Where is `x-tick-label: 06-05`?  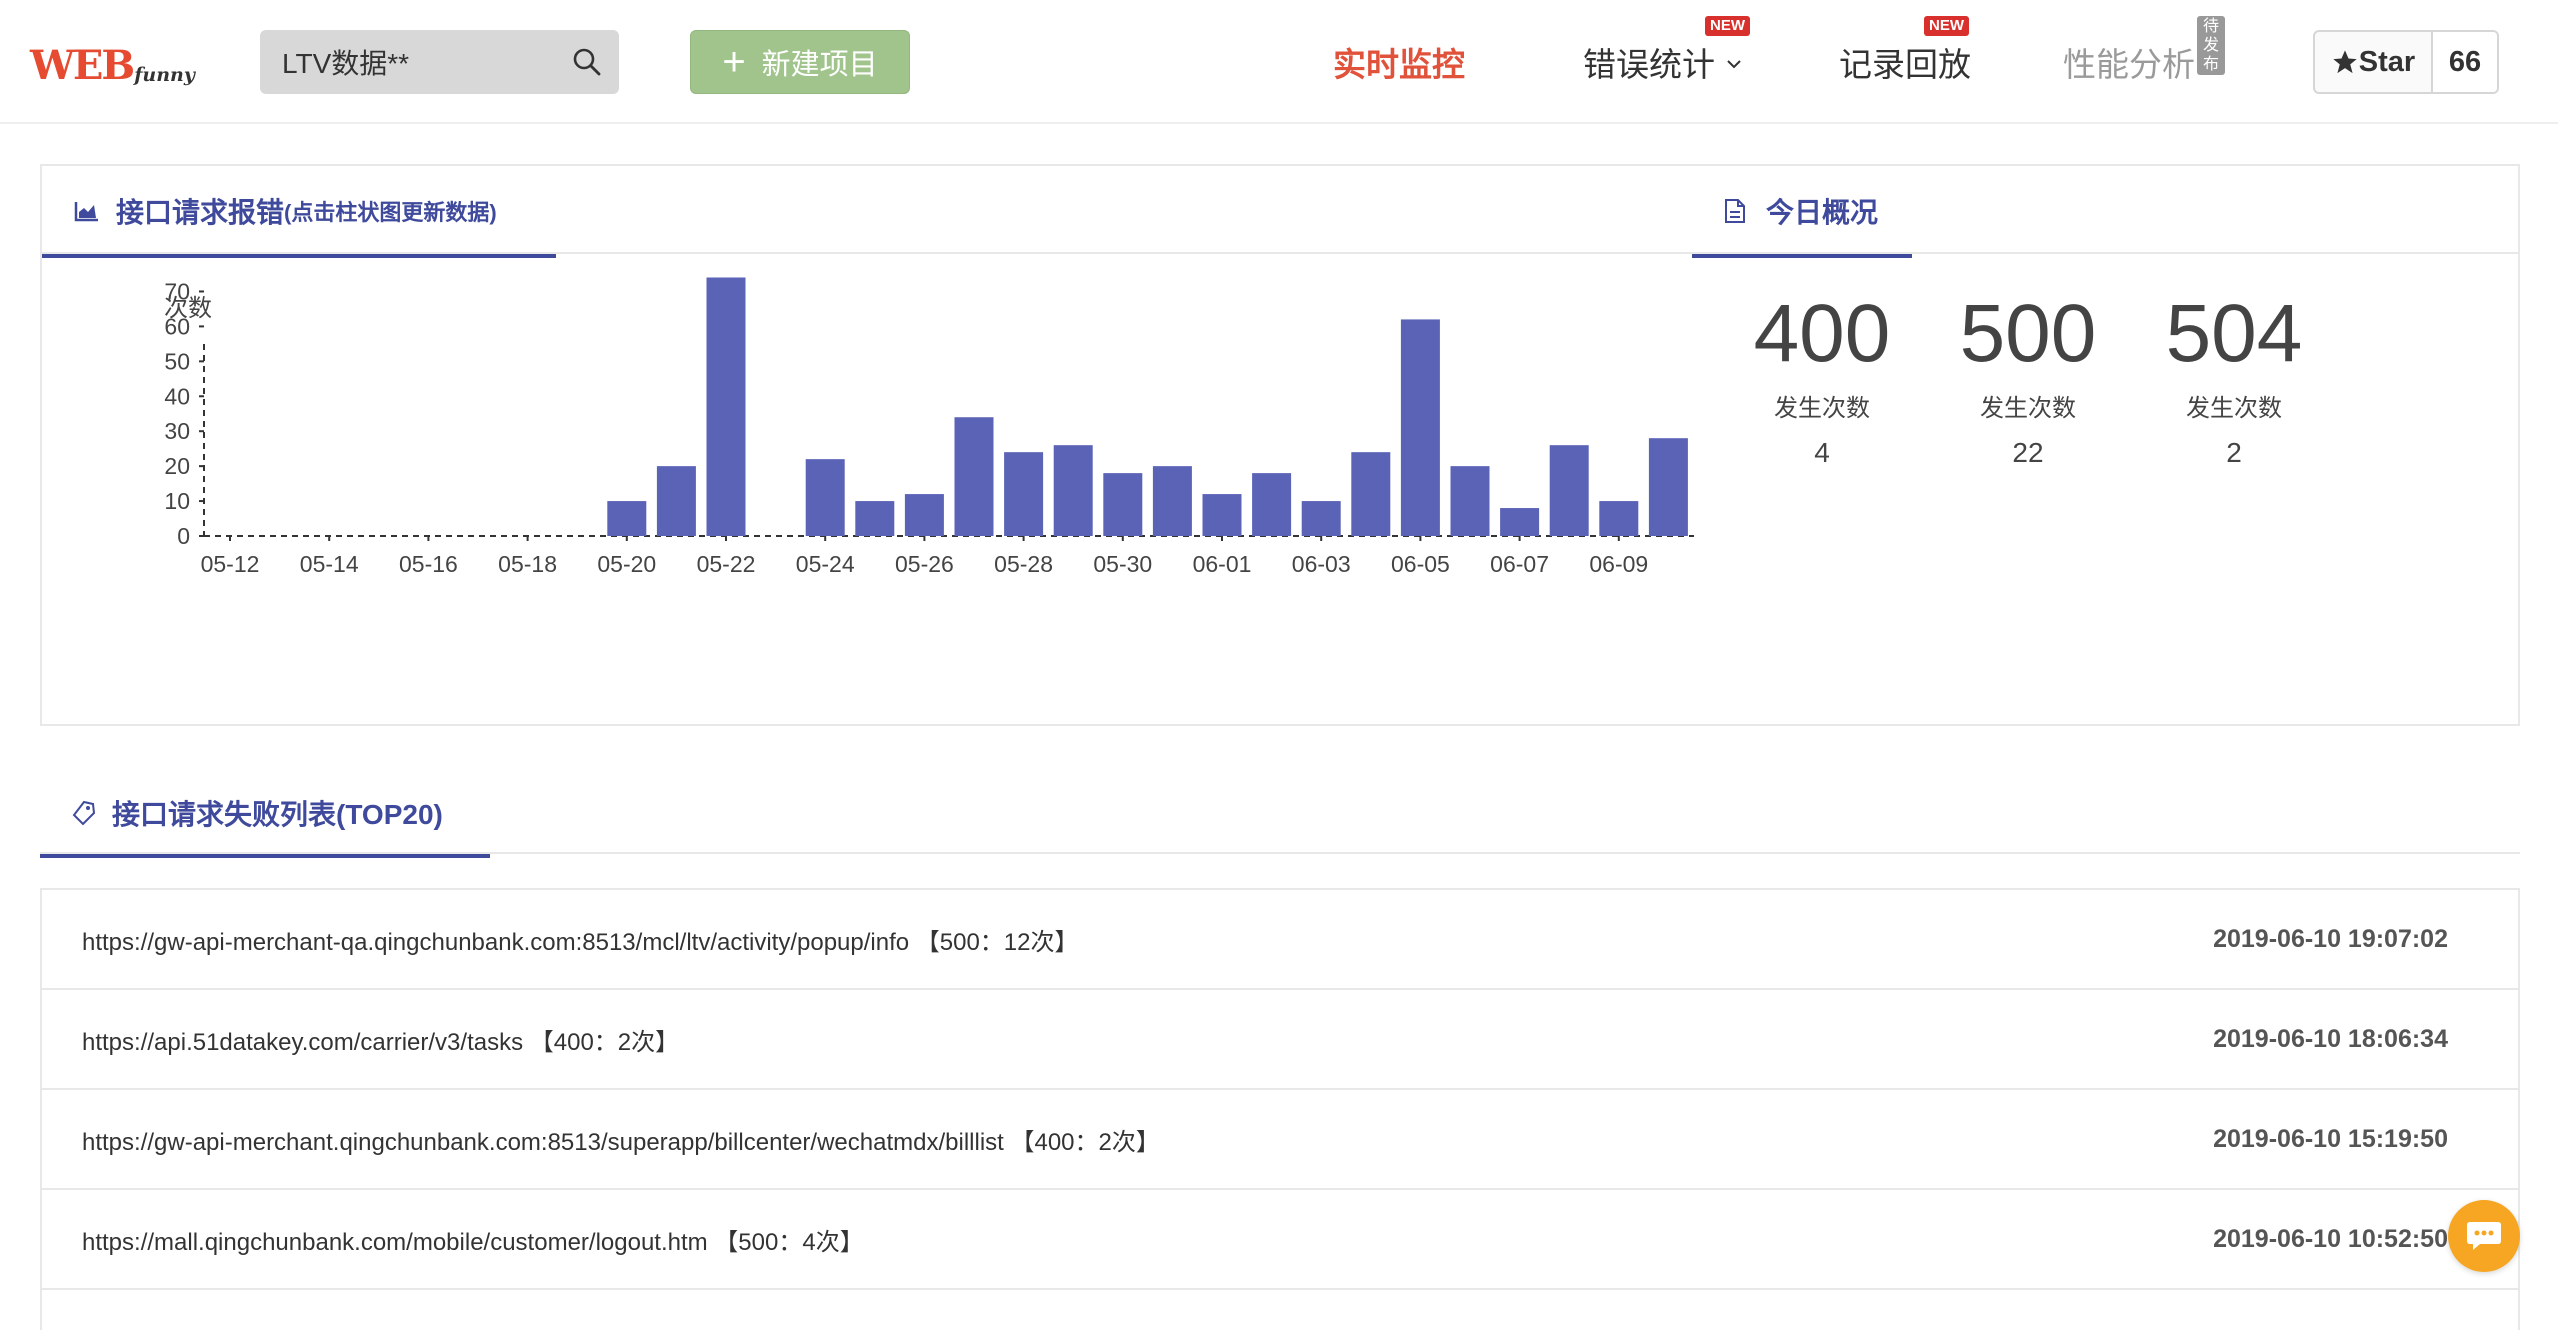 x-tick-label: 06-05 is located at coordinates (1420, 564).